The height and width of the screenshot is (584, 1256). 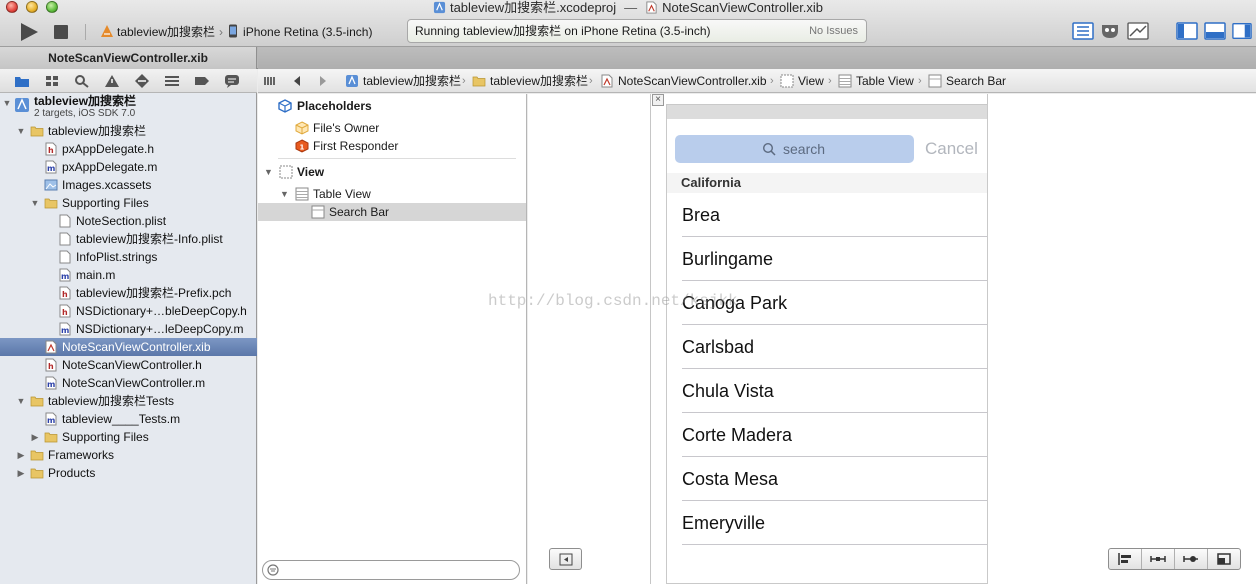 I want to click on table-row: Burlingame, so click(x=827, y=259).